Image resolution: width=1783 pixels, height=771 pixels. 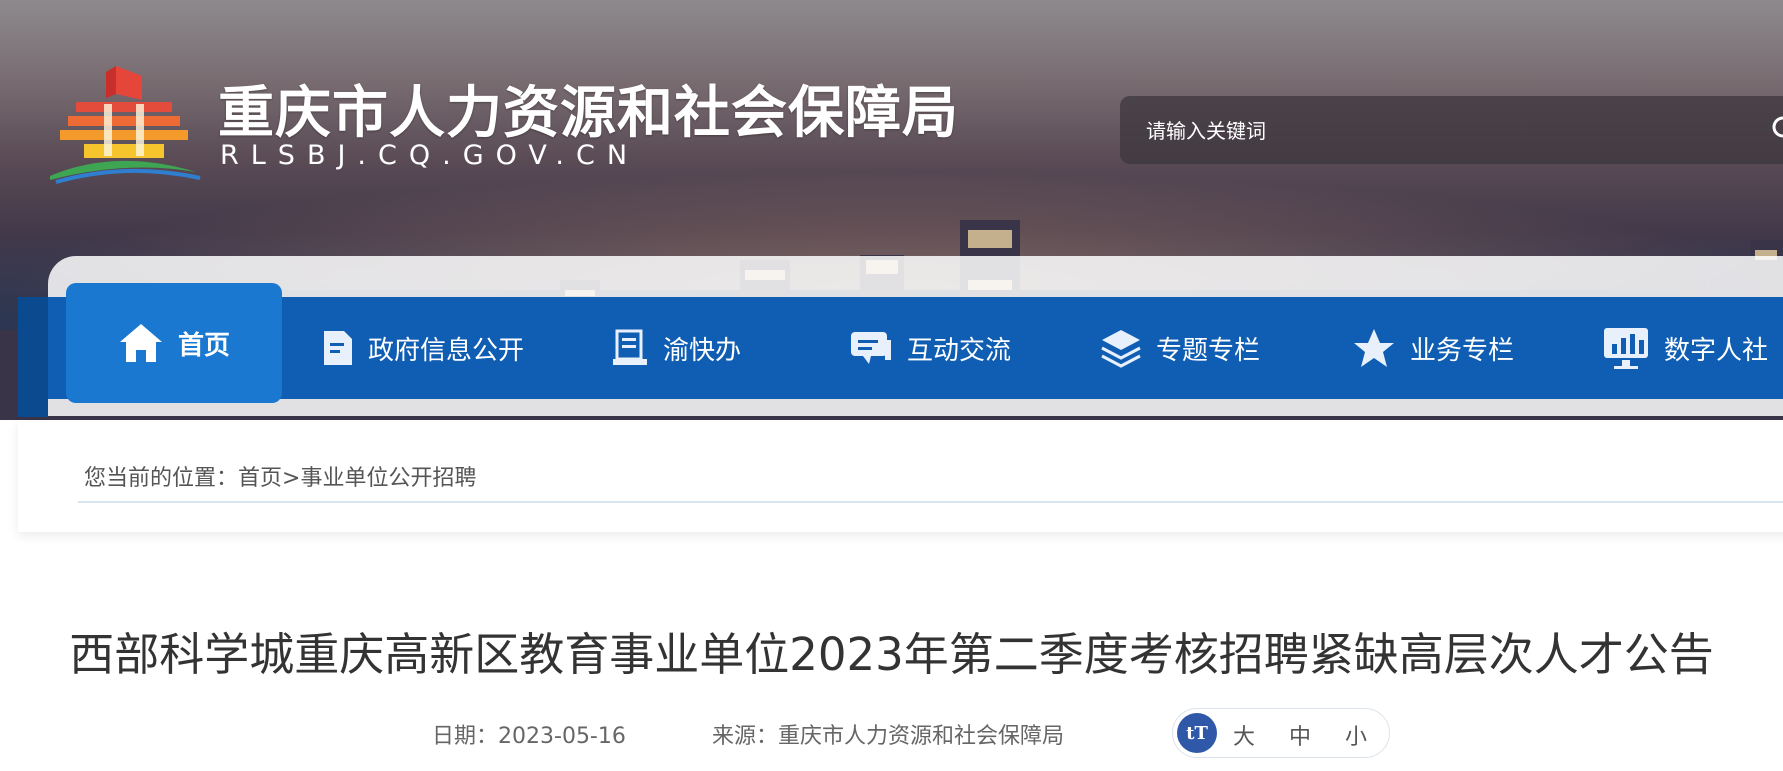 I want to click on nav-item-digital-hr: 数字人社, so click(x=1685, y=348).